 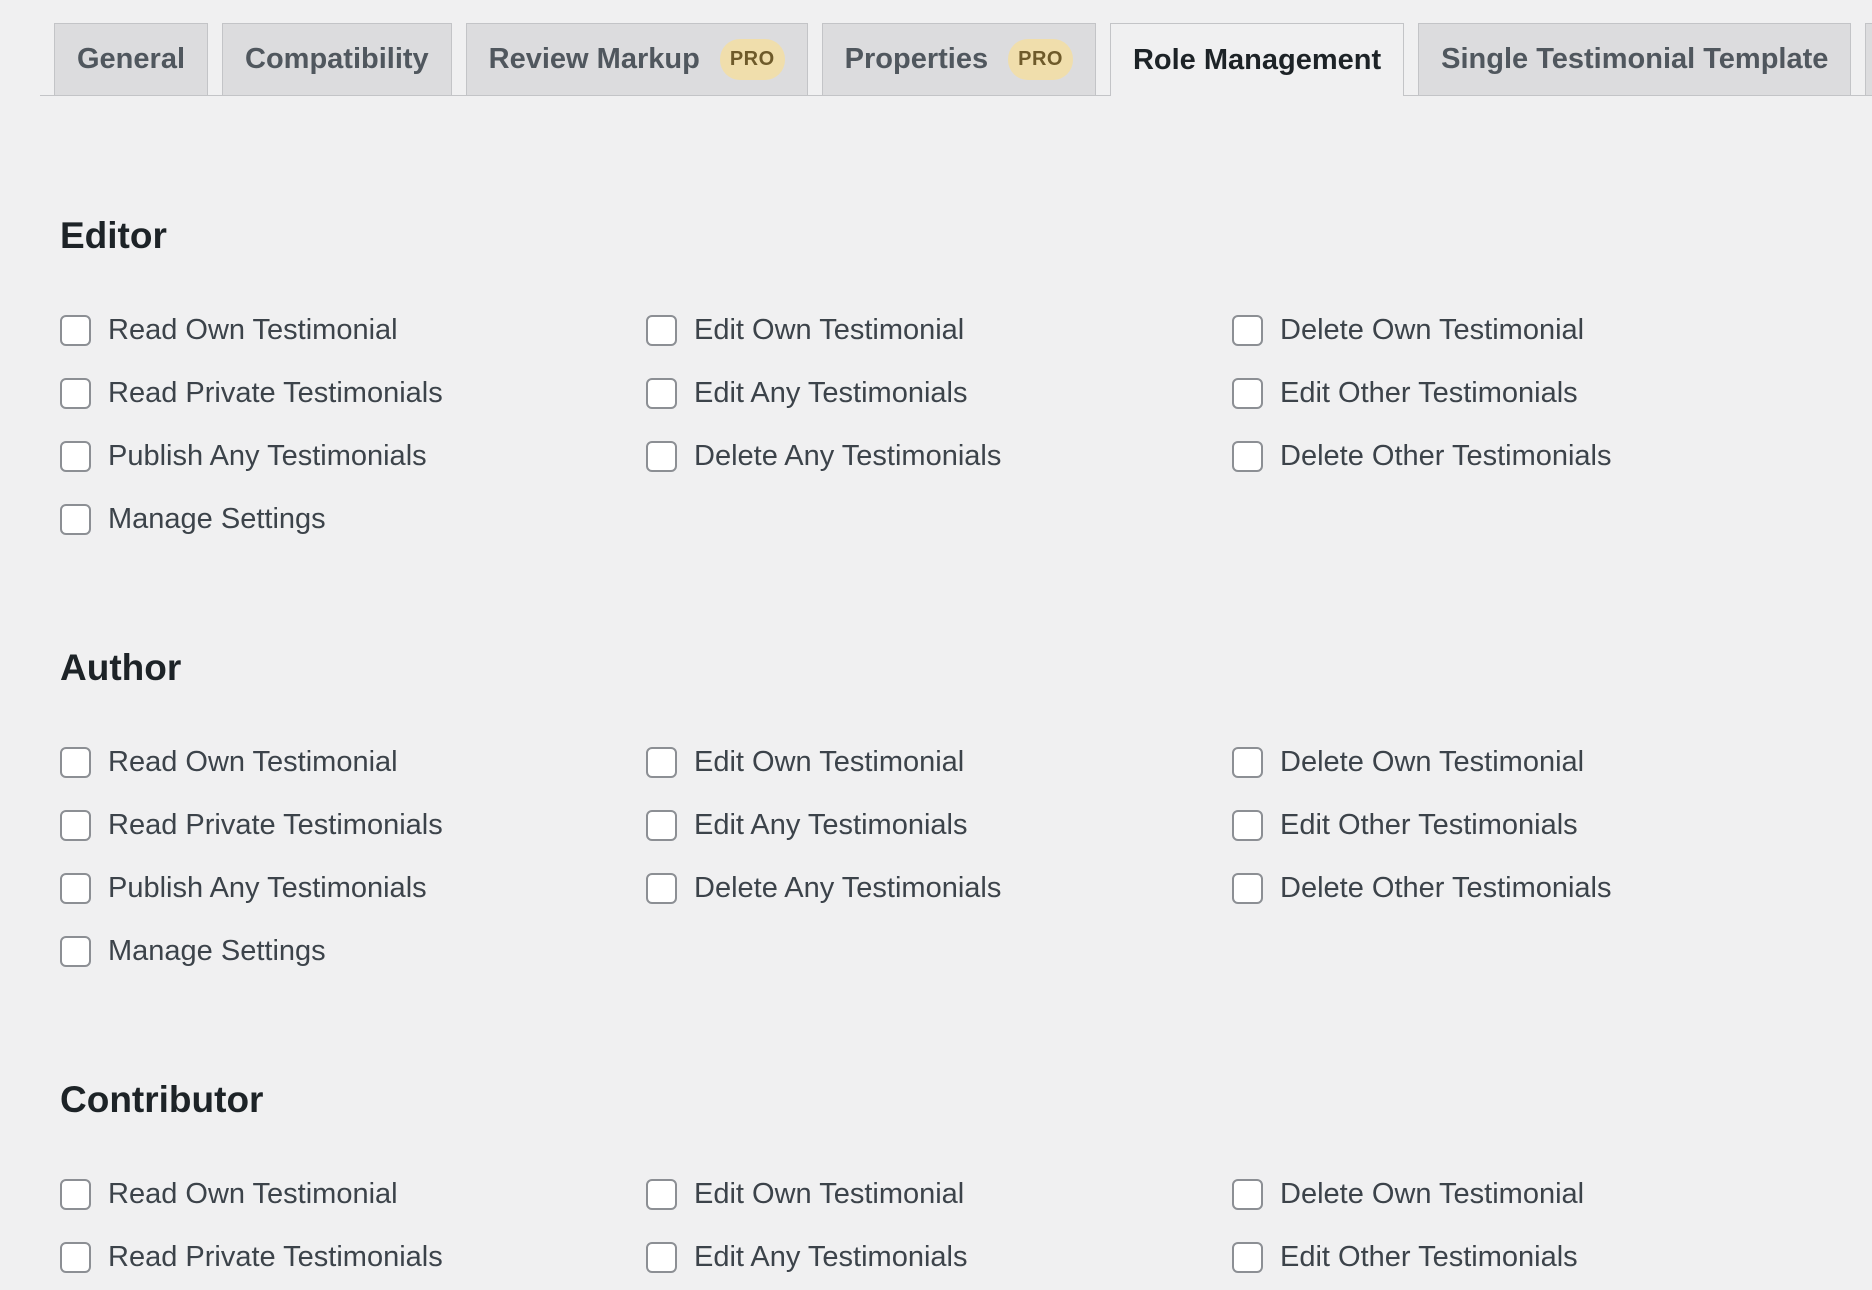 I want to click on tab-label: Single Testimonial Template, so click(x=1635, y=59).